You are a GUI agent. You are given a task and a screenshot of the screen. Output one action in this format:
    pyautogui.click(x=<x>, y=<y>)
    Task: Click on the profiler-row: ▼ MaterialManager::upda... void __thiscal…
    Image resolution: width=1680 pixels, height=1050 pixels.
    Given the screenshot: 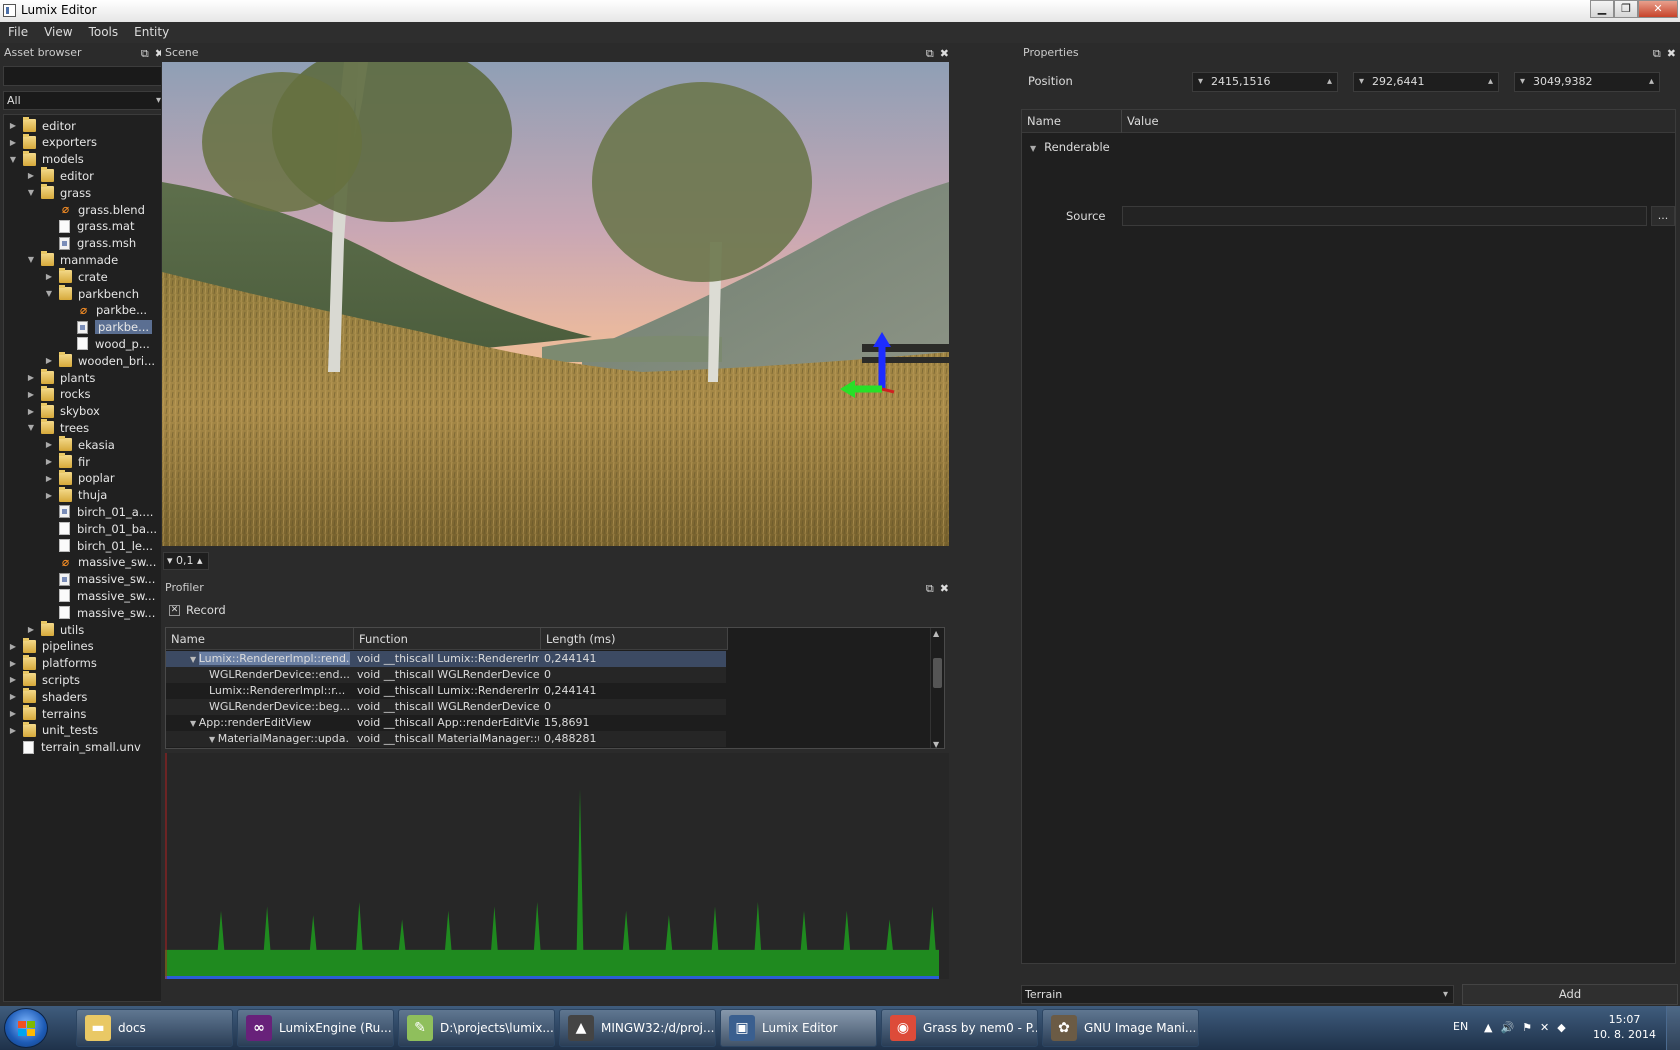 What is the action you would take?
    pyautogui.click(x=446, y=739)
    